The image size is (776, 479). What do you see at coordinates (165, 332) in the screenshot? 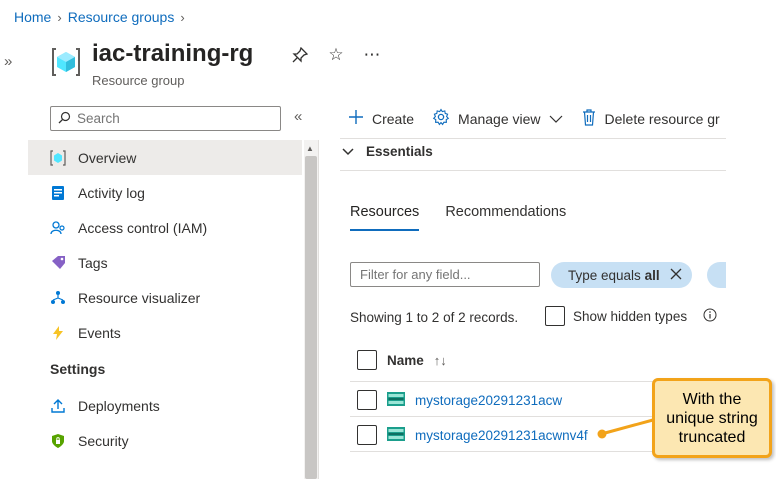
I see `sidebar-item-events: Events` at bounding box center [165, 332].